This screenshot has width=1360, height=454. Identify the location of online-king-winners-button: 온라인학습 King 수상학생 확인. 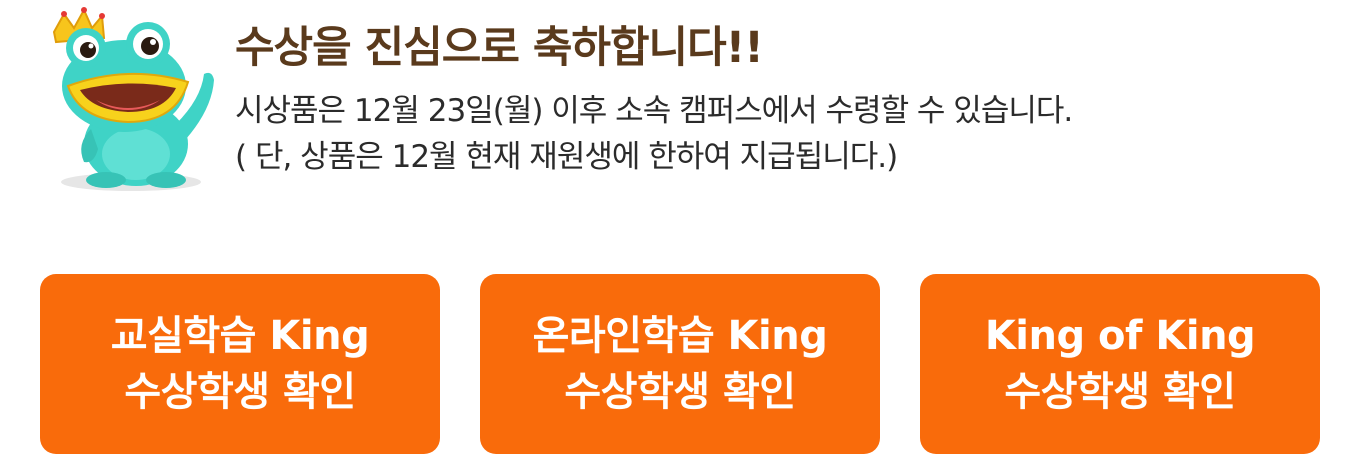
(680, 364).